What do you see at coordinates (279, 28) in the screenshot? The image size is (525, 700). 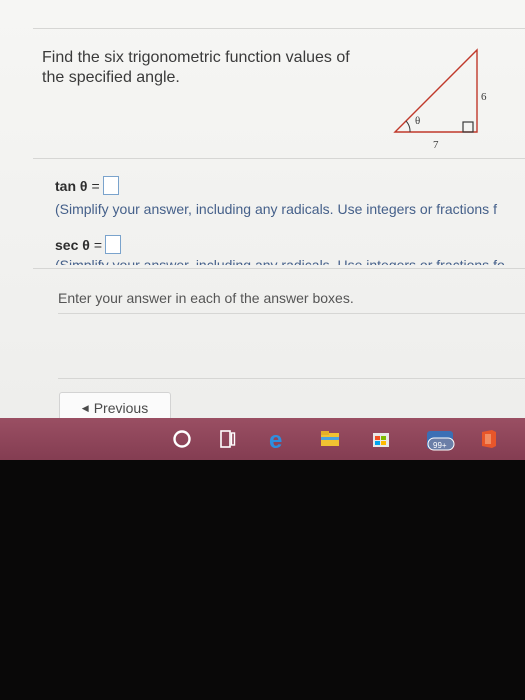 I see `top-divider` at bounding box center [279, 28].